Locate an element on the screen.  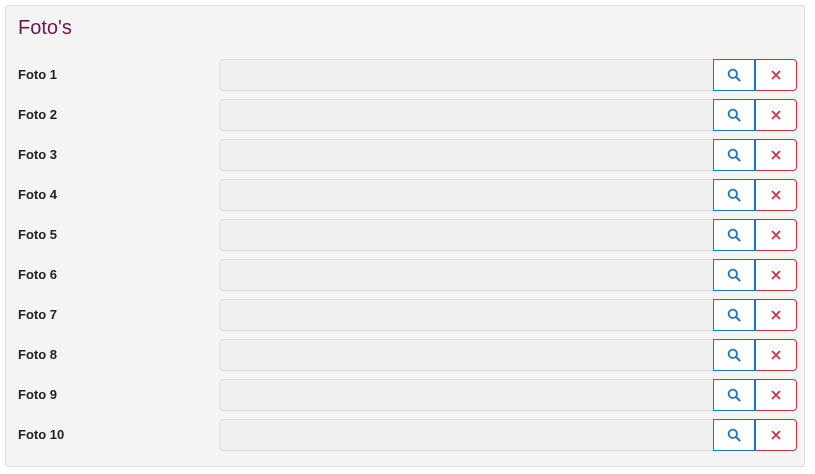
panel-title: Foto's is located at coordinates (45, 28).